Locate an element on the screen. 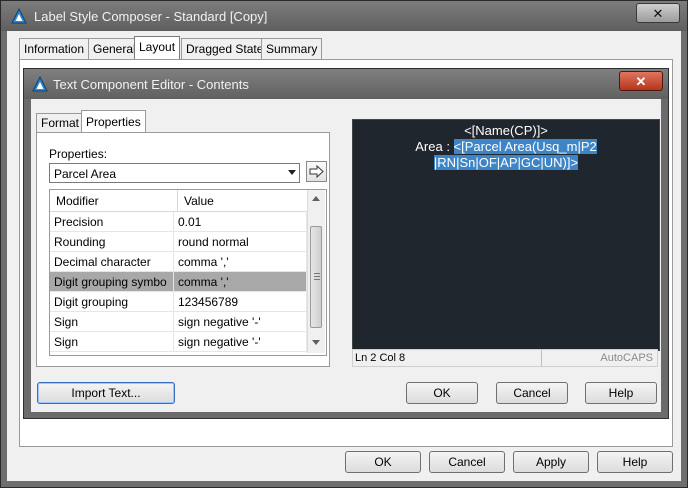  editor-ok-button: OK is located at coordinates (442, 393).